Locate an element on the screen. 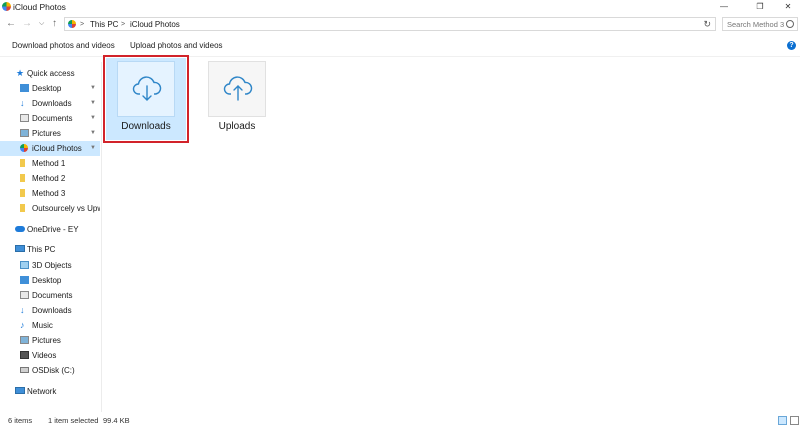 This screenshot has width=800, height=428. sidebar-item-label: OSDisk (C:) is located at coordinates (53, 370).